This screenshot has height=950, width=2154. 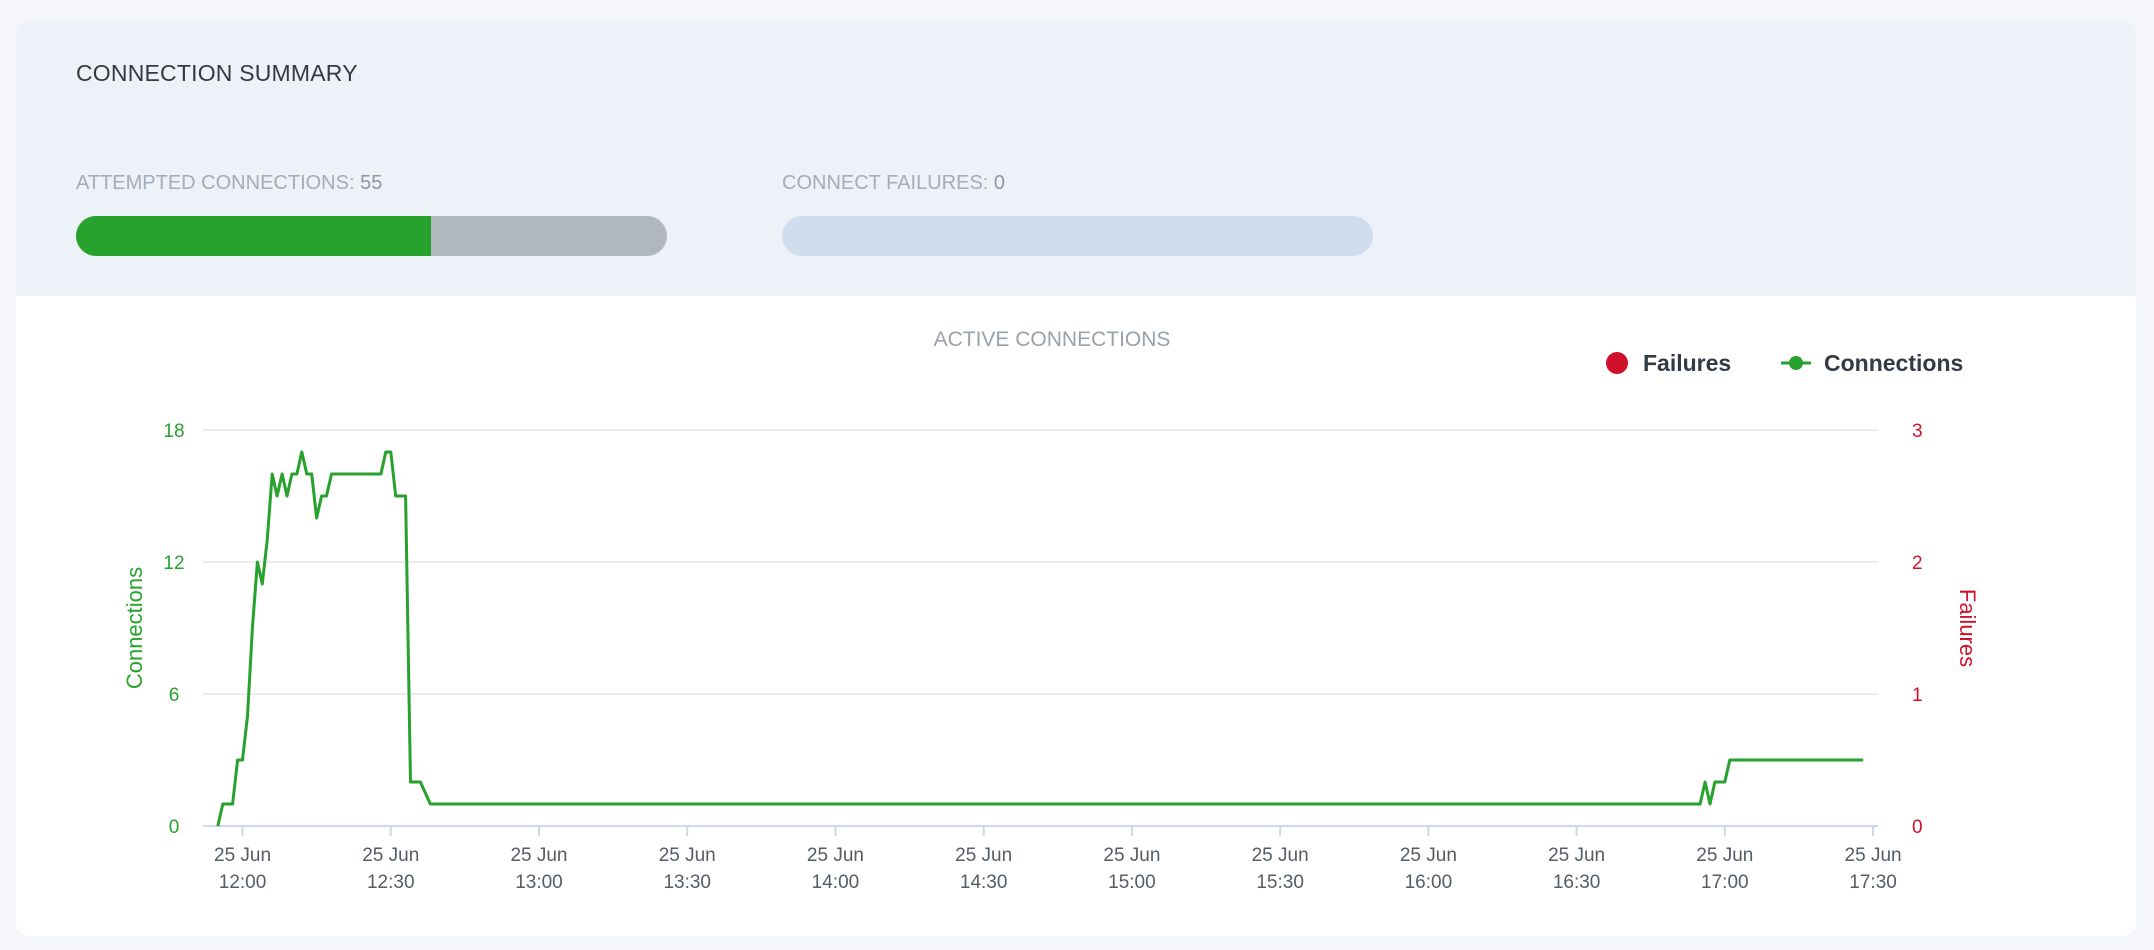 I want to click on y-left-tick-label: 12, so click(x=173, y=563).